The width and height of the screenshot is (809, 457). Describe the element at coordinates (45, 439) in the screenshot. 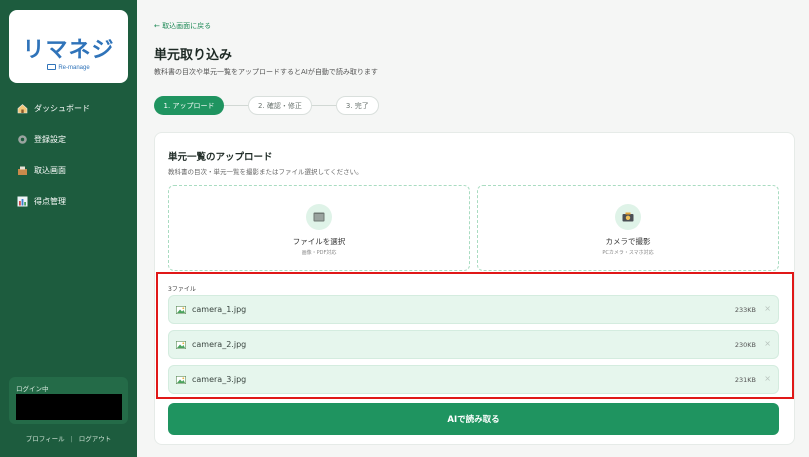

I see `profile-link: プロフィール` at that location.